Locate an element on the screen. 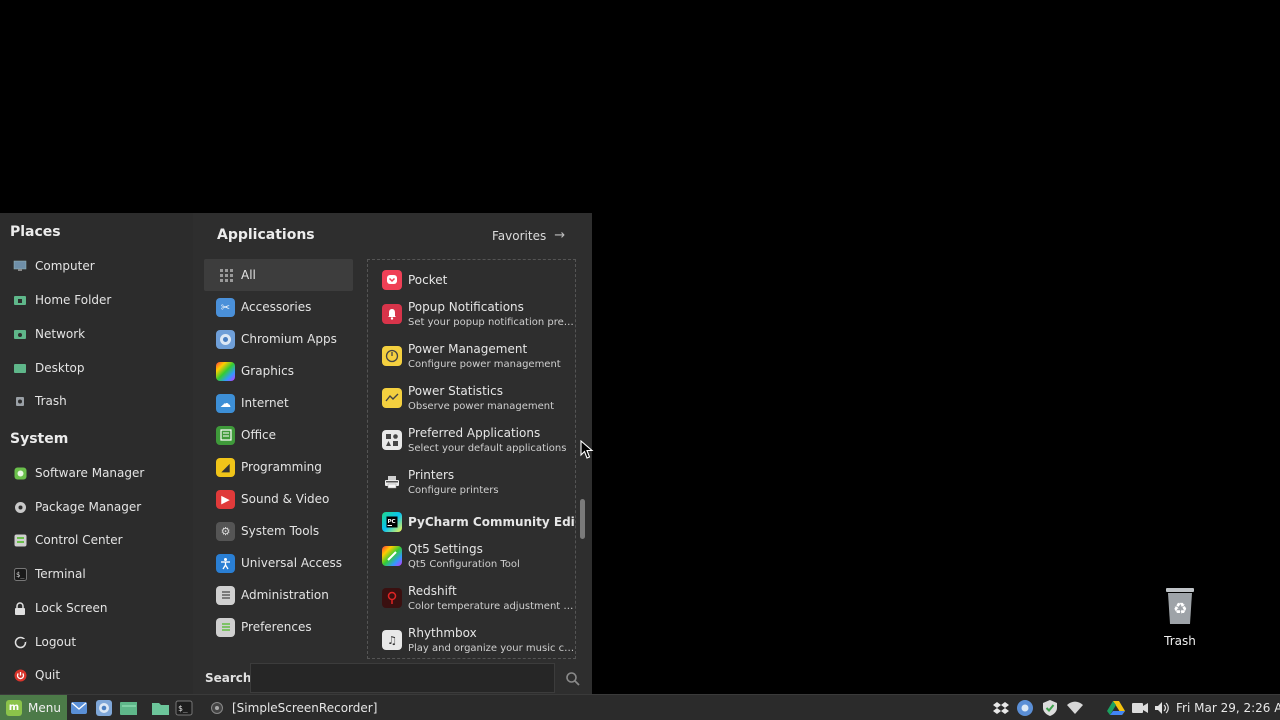 The width and height of the screenshot is (1280, 720). office-icon is located at coordinates (225, 435).